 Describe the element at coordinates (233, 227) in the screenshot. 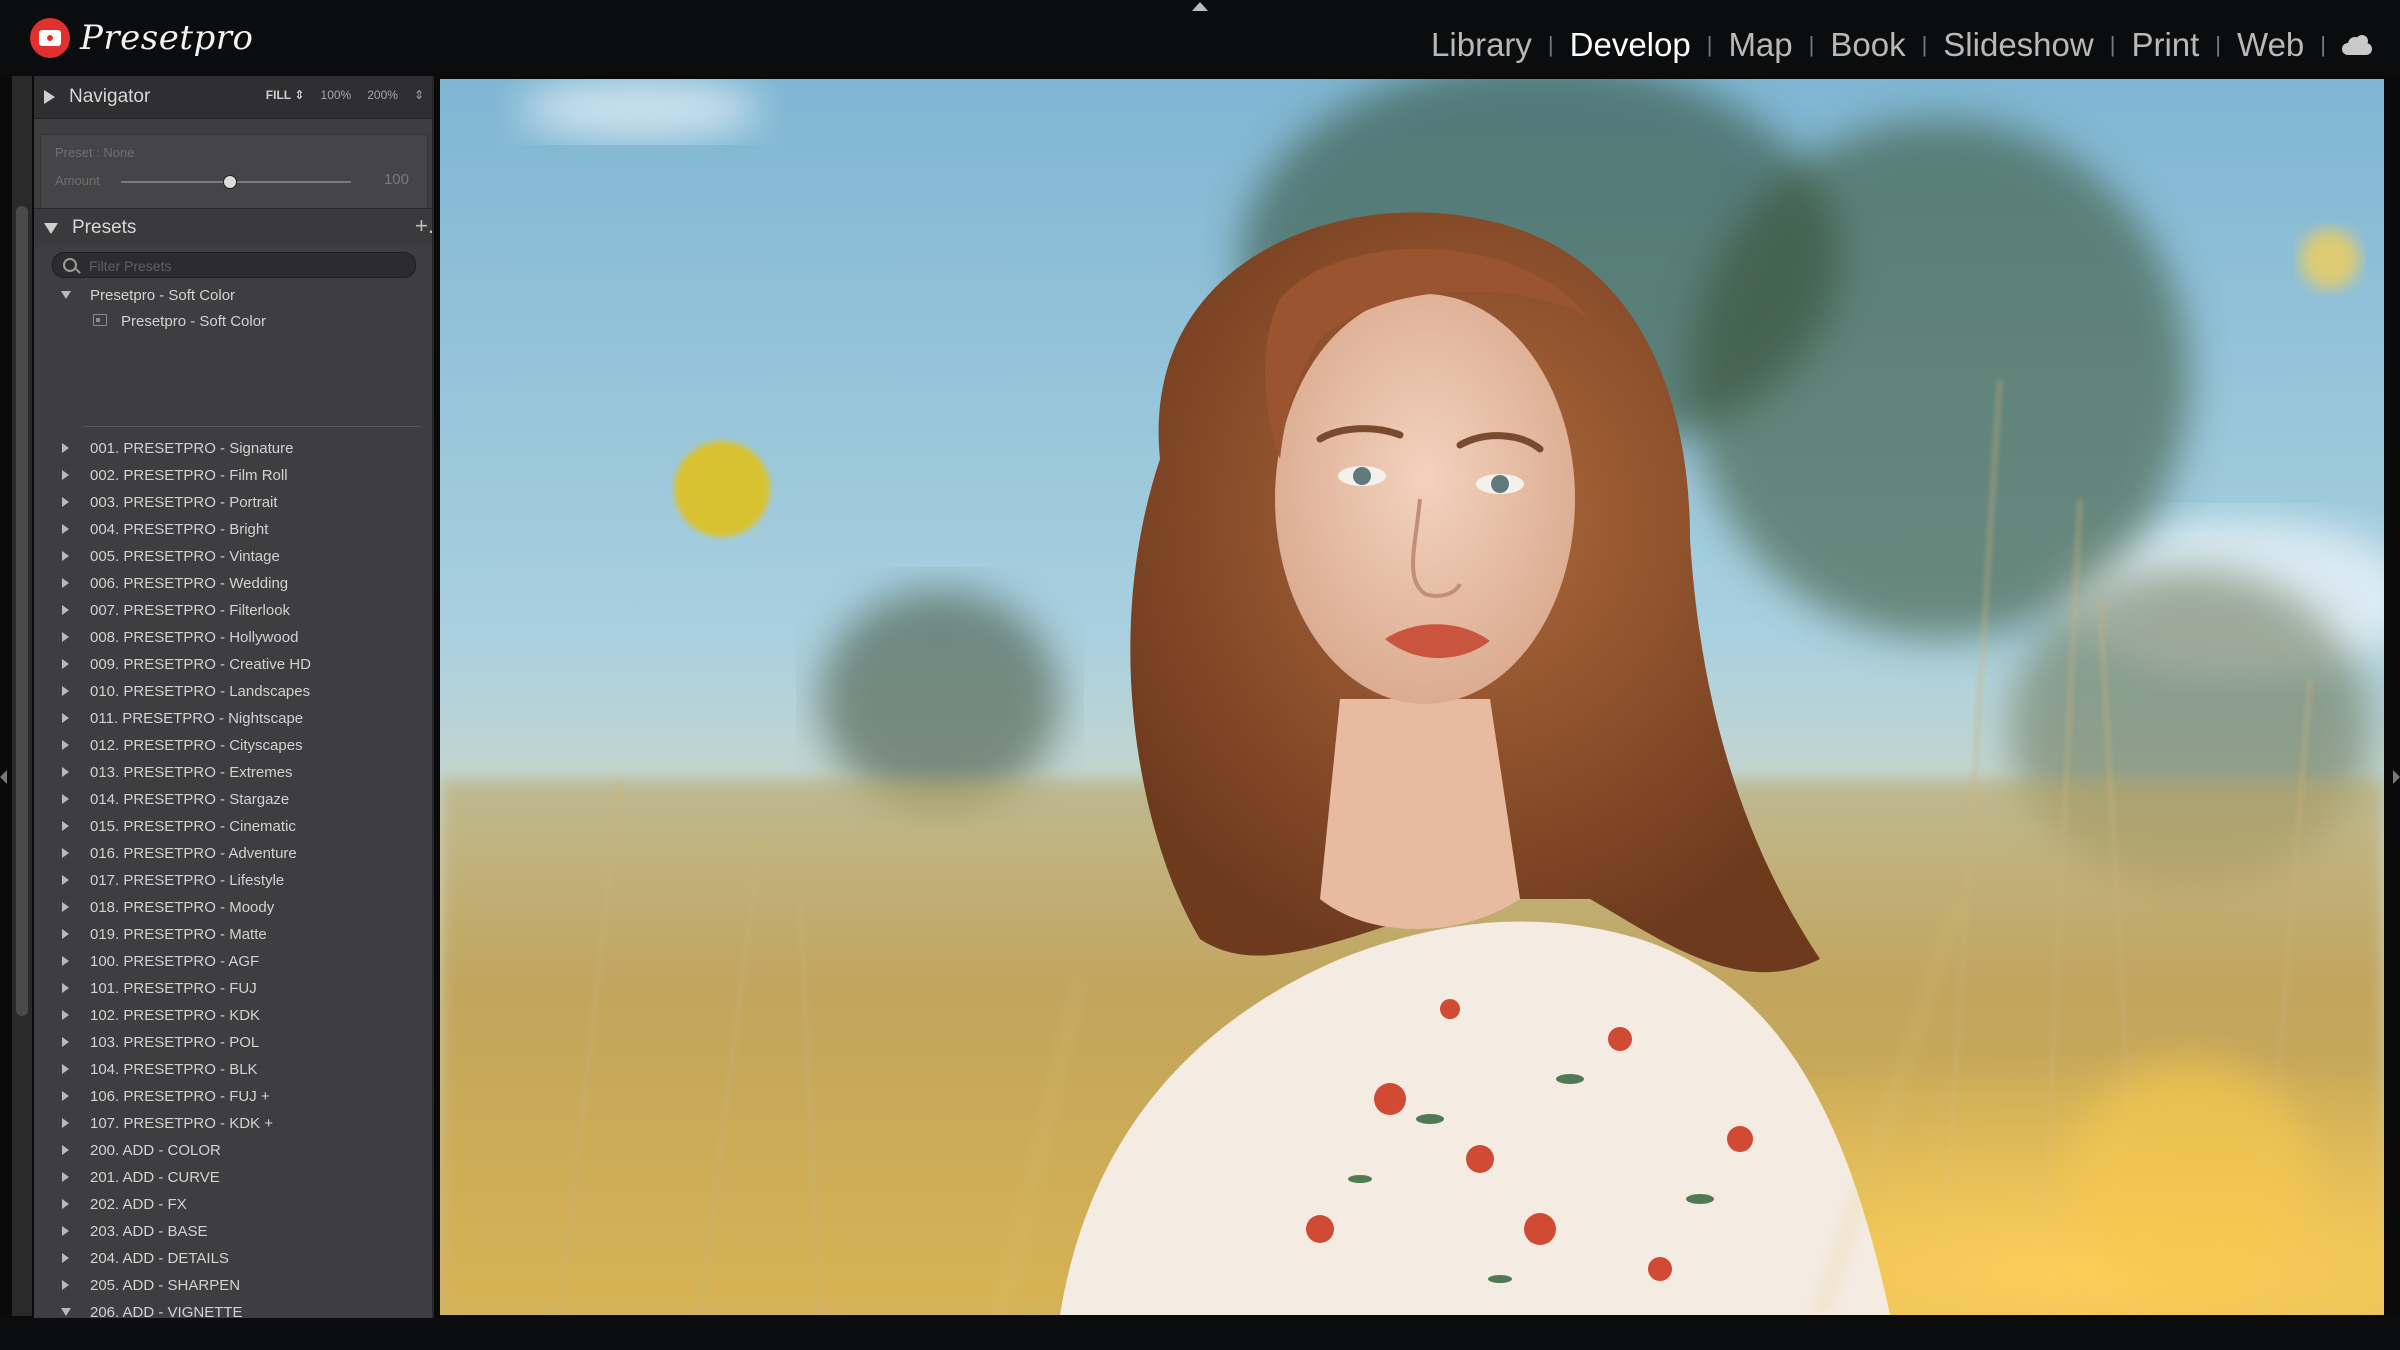

I see `presets-header: Presets +.` at that location.